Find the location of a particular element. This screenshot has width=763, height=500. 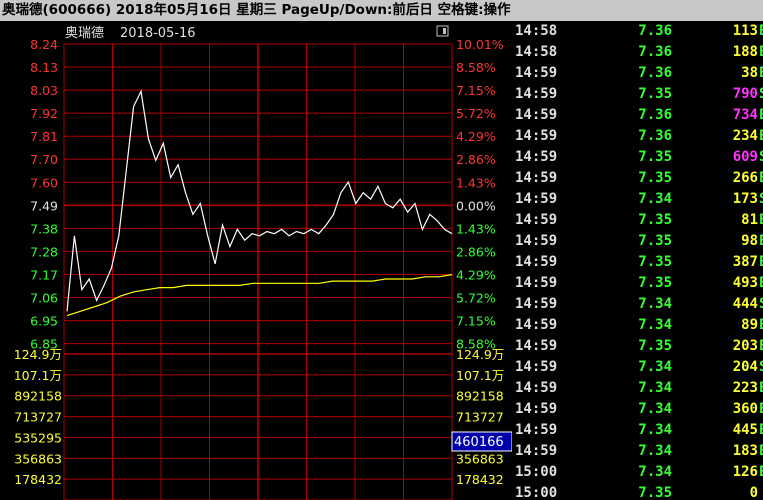

tick-volume: 387 is located at coordinates (745, 262).